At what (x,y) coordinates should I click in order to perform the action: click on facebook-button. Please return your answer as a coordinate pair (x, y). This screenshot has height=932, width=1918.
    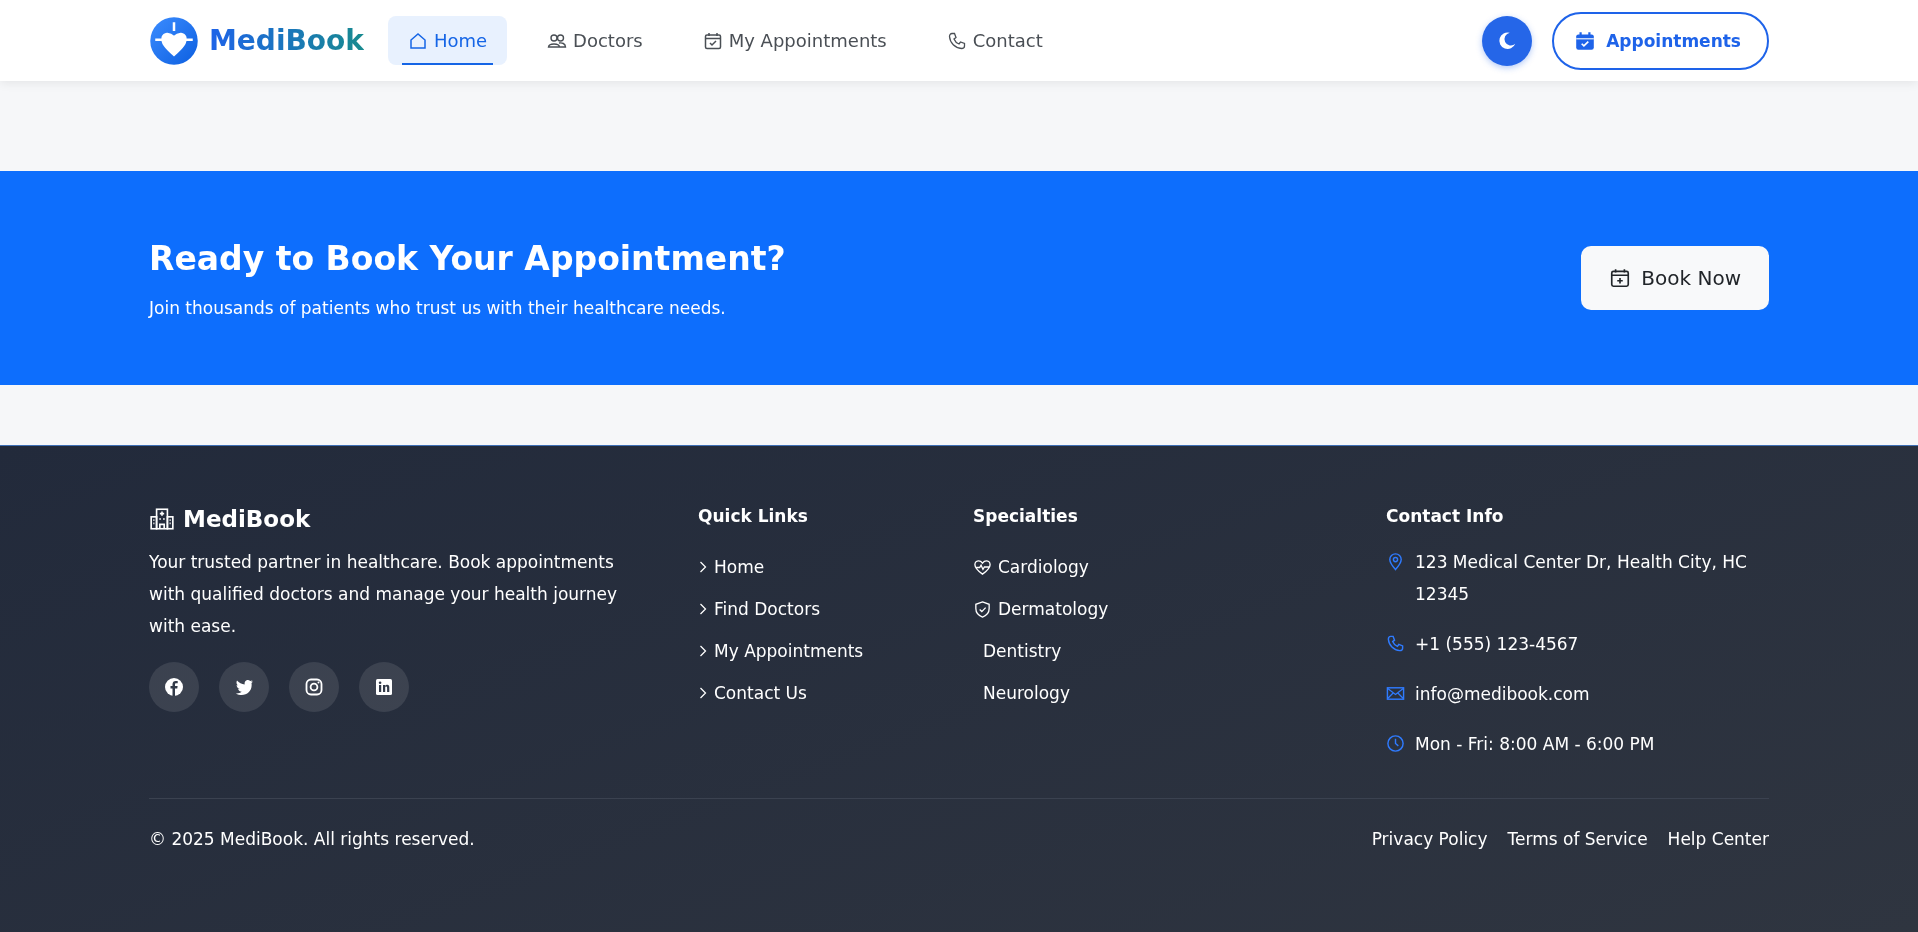
    Looking at the image, I should click on (174, 687).